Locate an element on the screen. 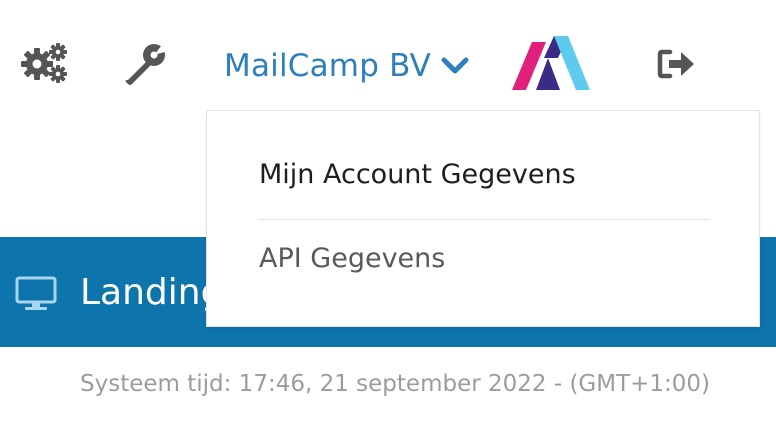  tools-button is located at coordinates (145, 64).